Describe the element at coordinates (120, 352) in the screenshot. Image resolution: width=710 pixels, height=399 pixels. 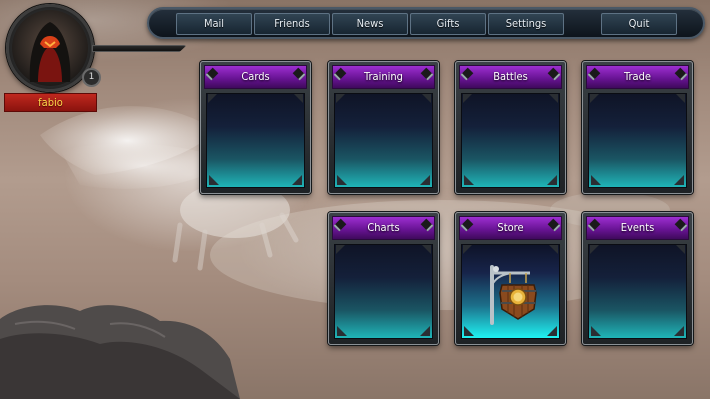
I see `rock-outcrop` at that location.